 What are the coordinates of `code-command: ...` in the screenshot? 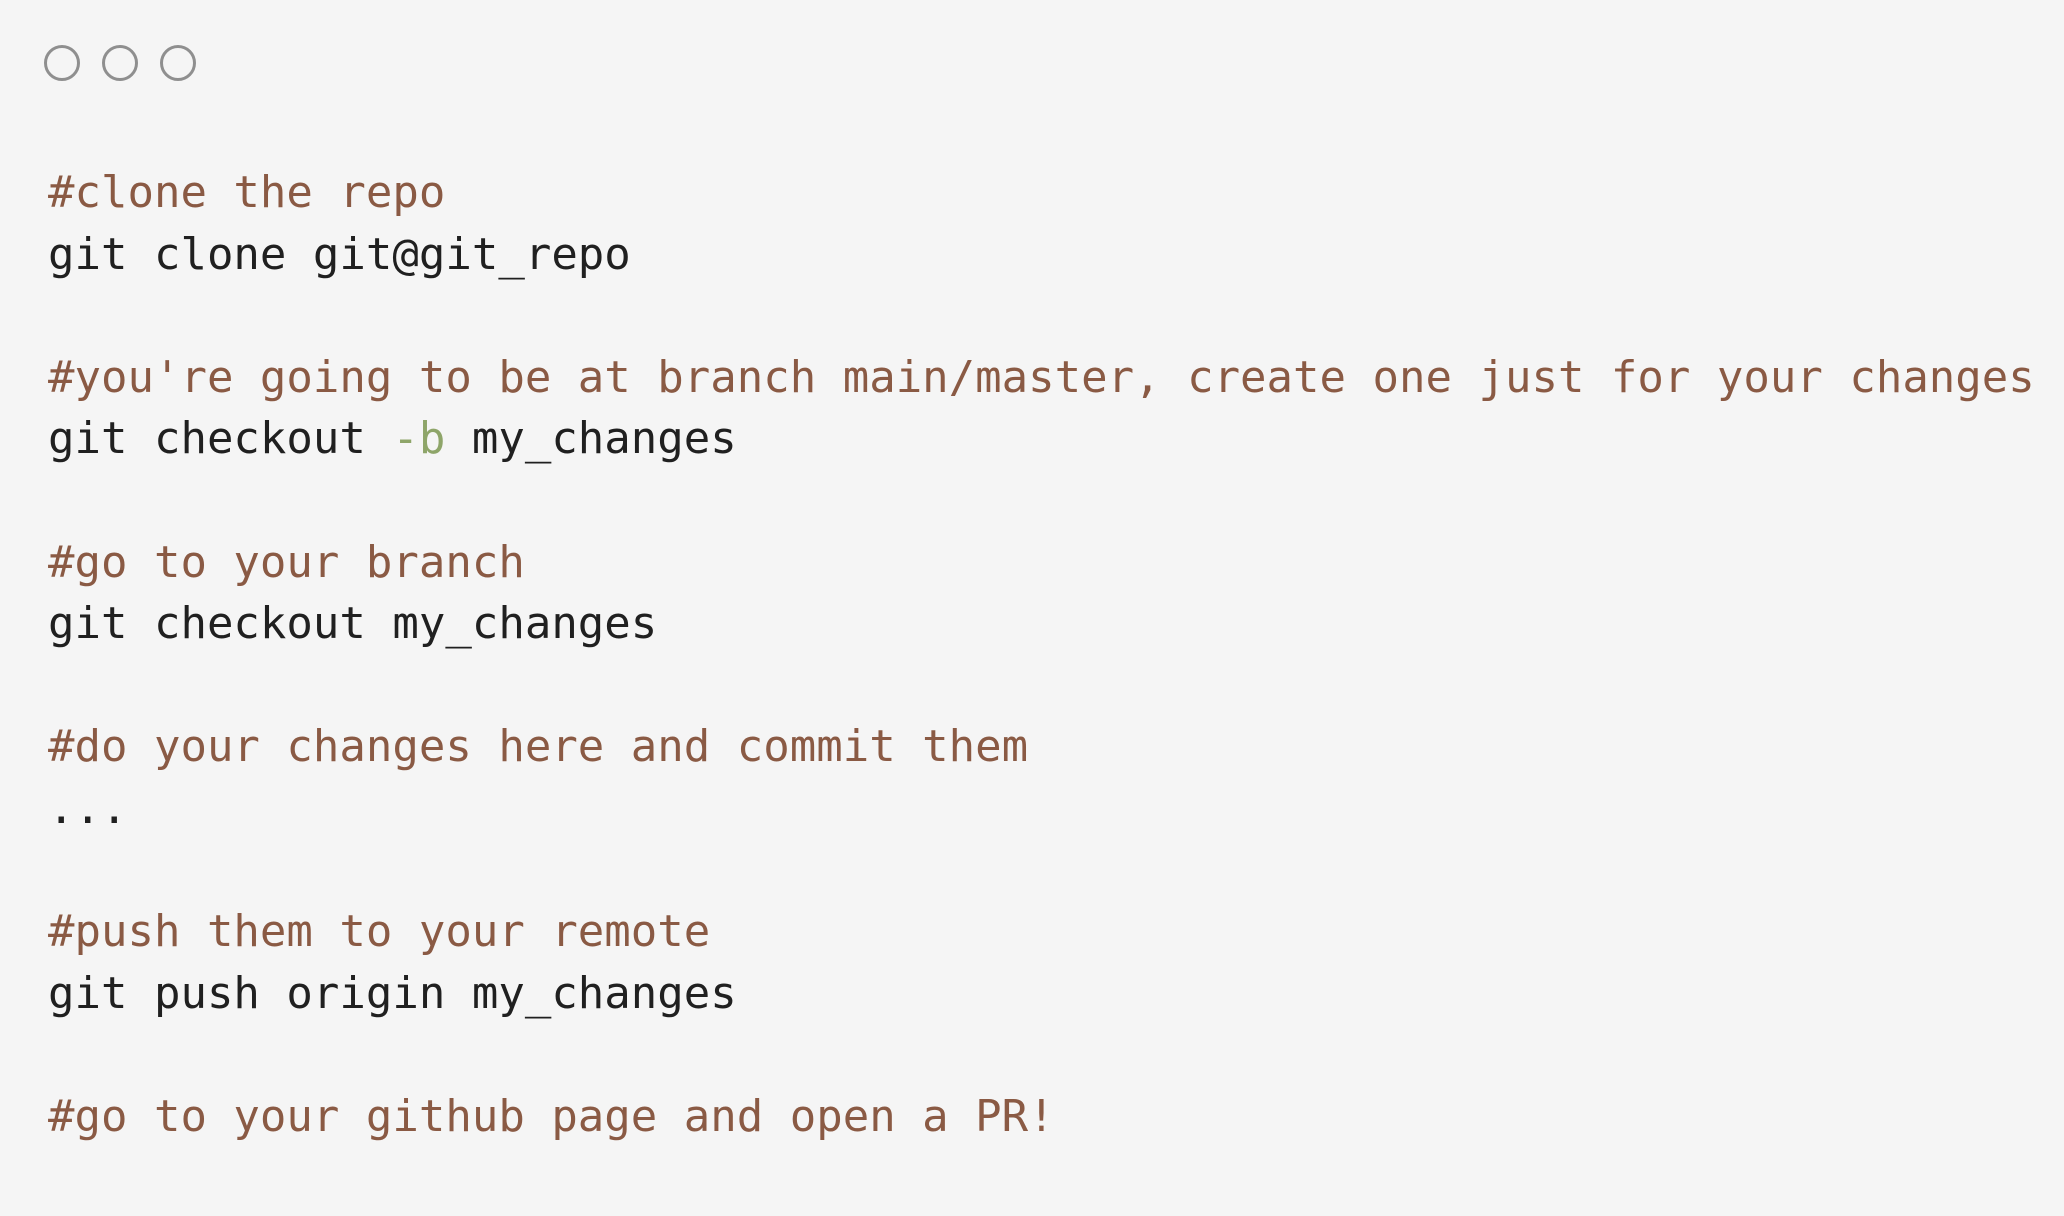 It's located at (88, 808).